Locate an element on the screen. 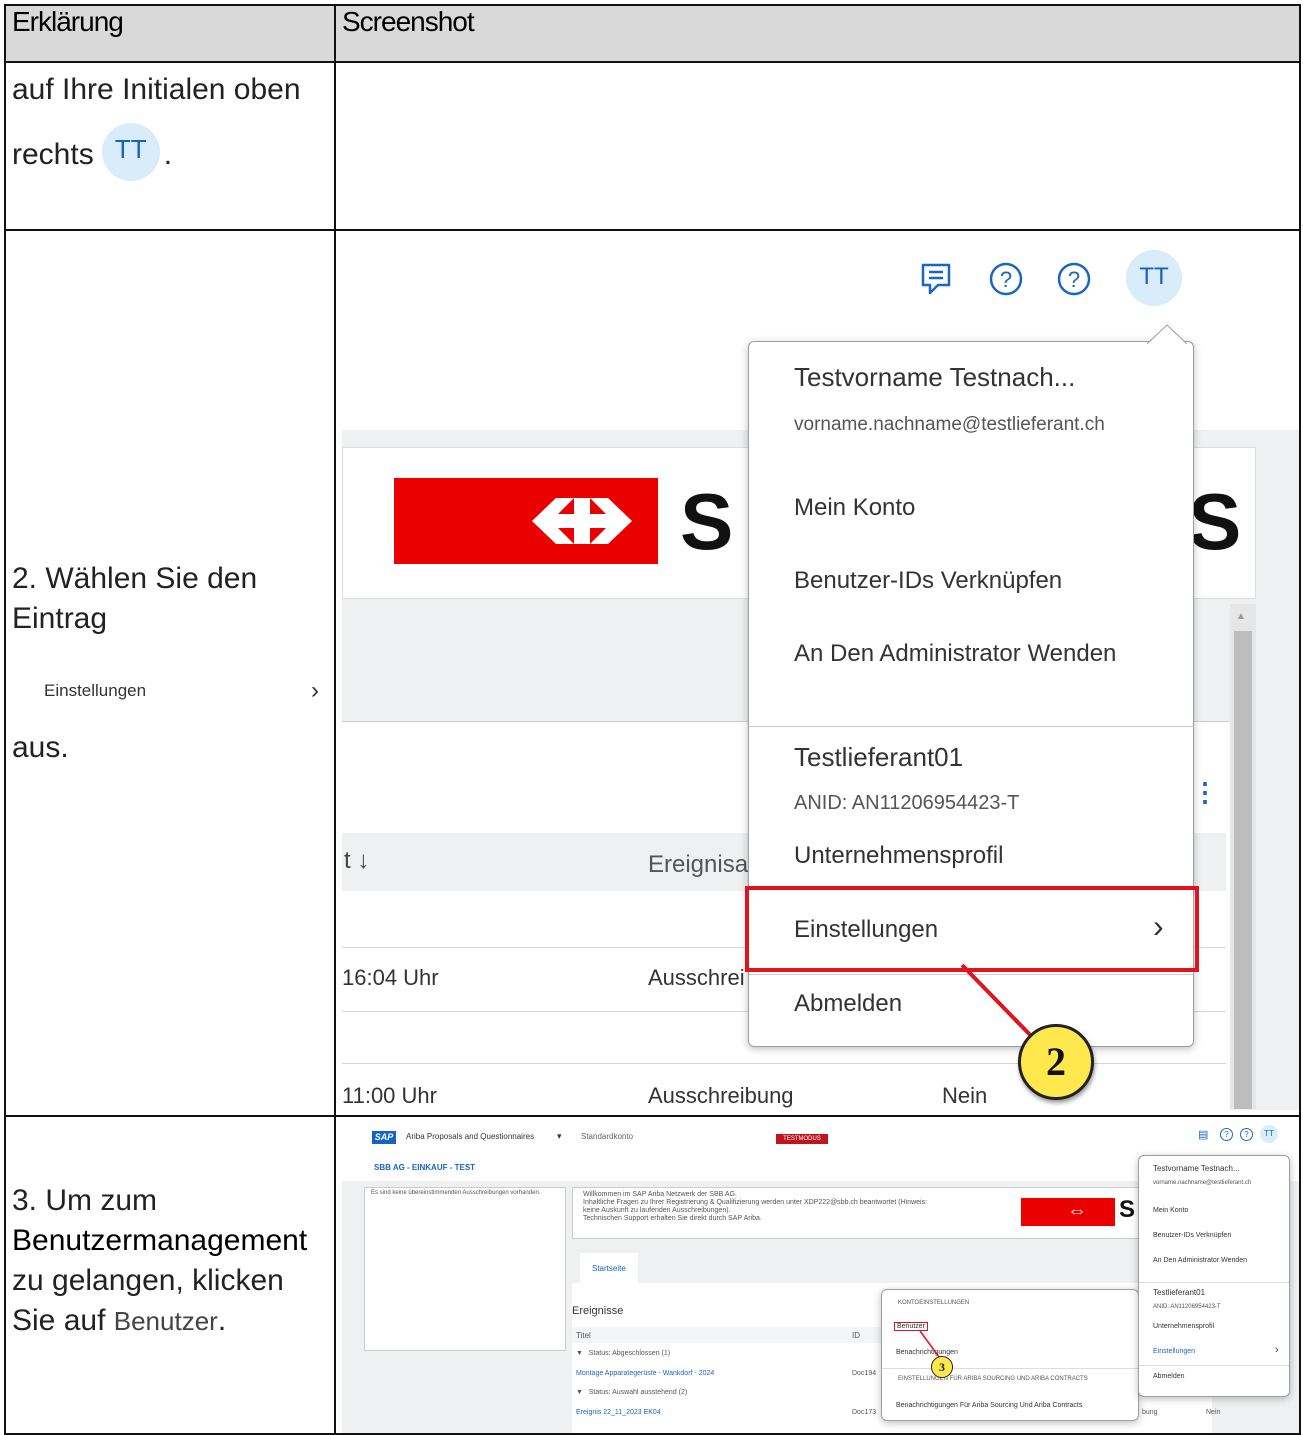 This screenshot has width=1303, height=1435. scroll-up-icon: ▲ is located at coordinates (1241, 616).